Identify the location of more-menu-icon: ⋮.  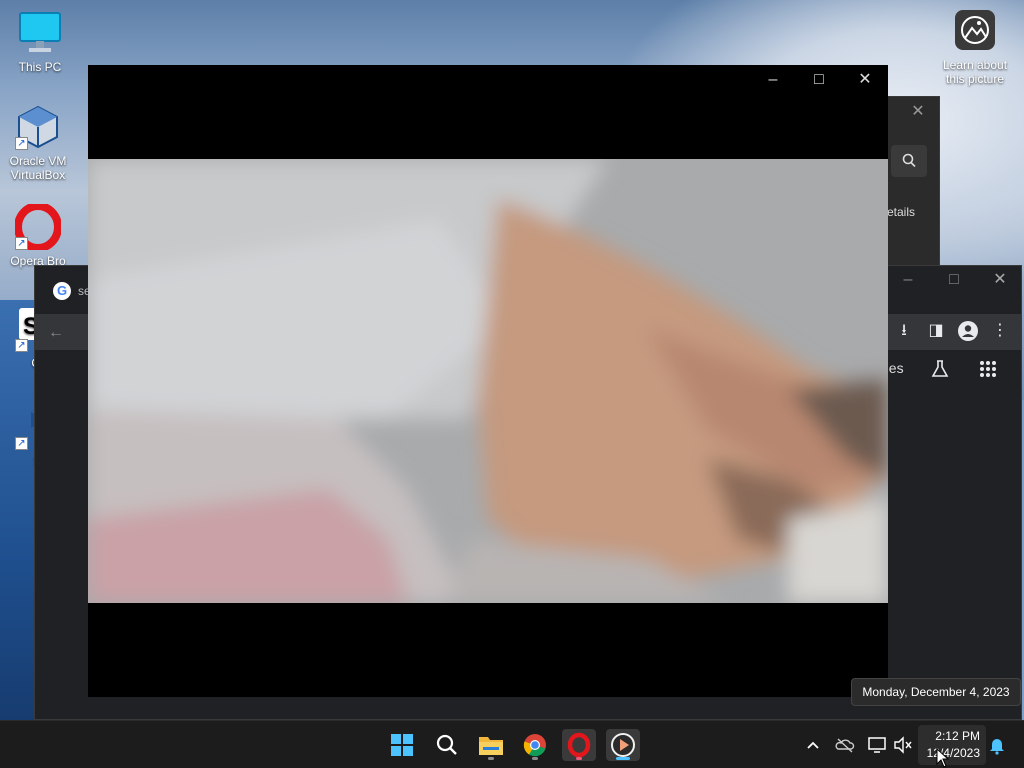
(1000, 331).